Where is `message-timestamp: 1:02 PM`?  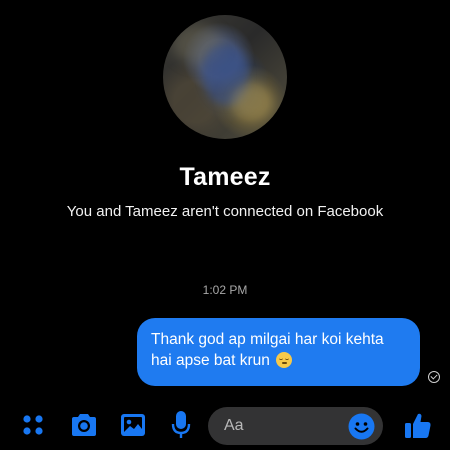
message-timestamp: 1:02 PM is located at coordinates (225, 290).